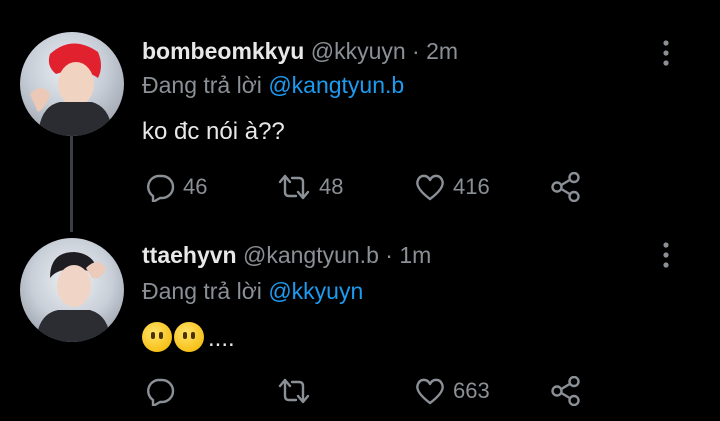 The height and width of the screenshot is (421, 720). Describe the element at coordinates (358, 51) in the screenshot. I see `username: @kkyuyn` at that location.